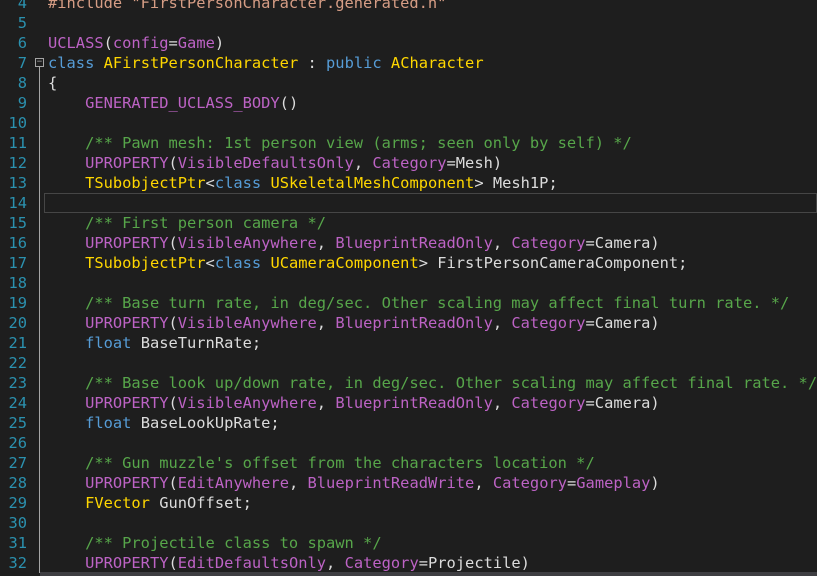  I want to click on code-line: 8{, so click(408, 83).